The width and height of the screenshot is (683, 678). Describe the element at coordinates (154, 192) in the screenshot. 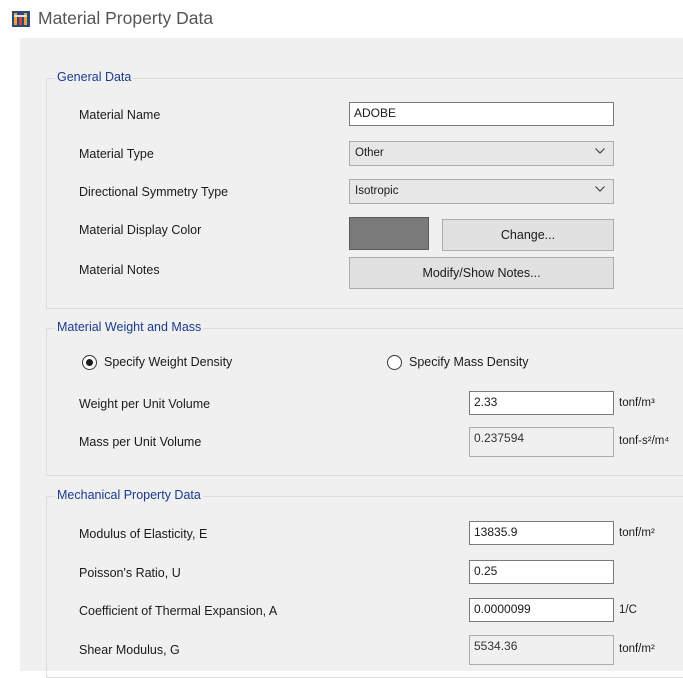

I see `symmetry-type-label: Directional Symmetry Type` at that location.